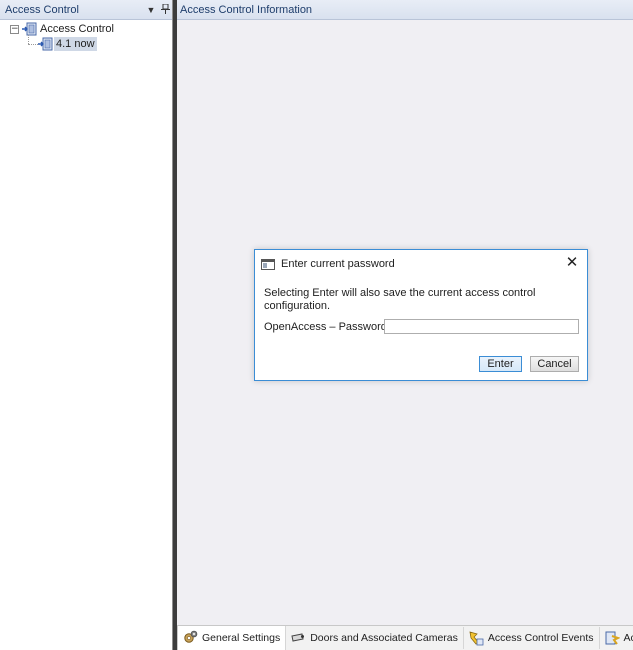 The image size is (633, 650). What do you see at coordinates (14, 29) in the screenshot?
I see `collapse-icon: −` at bounding box center [14, 29].